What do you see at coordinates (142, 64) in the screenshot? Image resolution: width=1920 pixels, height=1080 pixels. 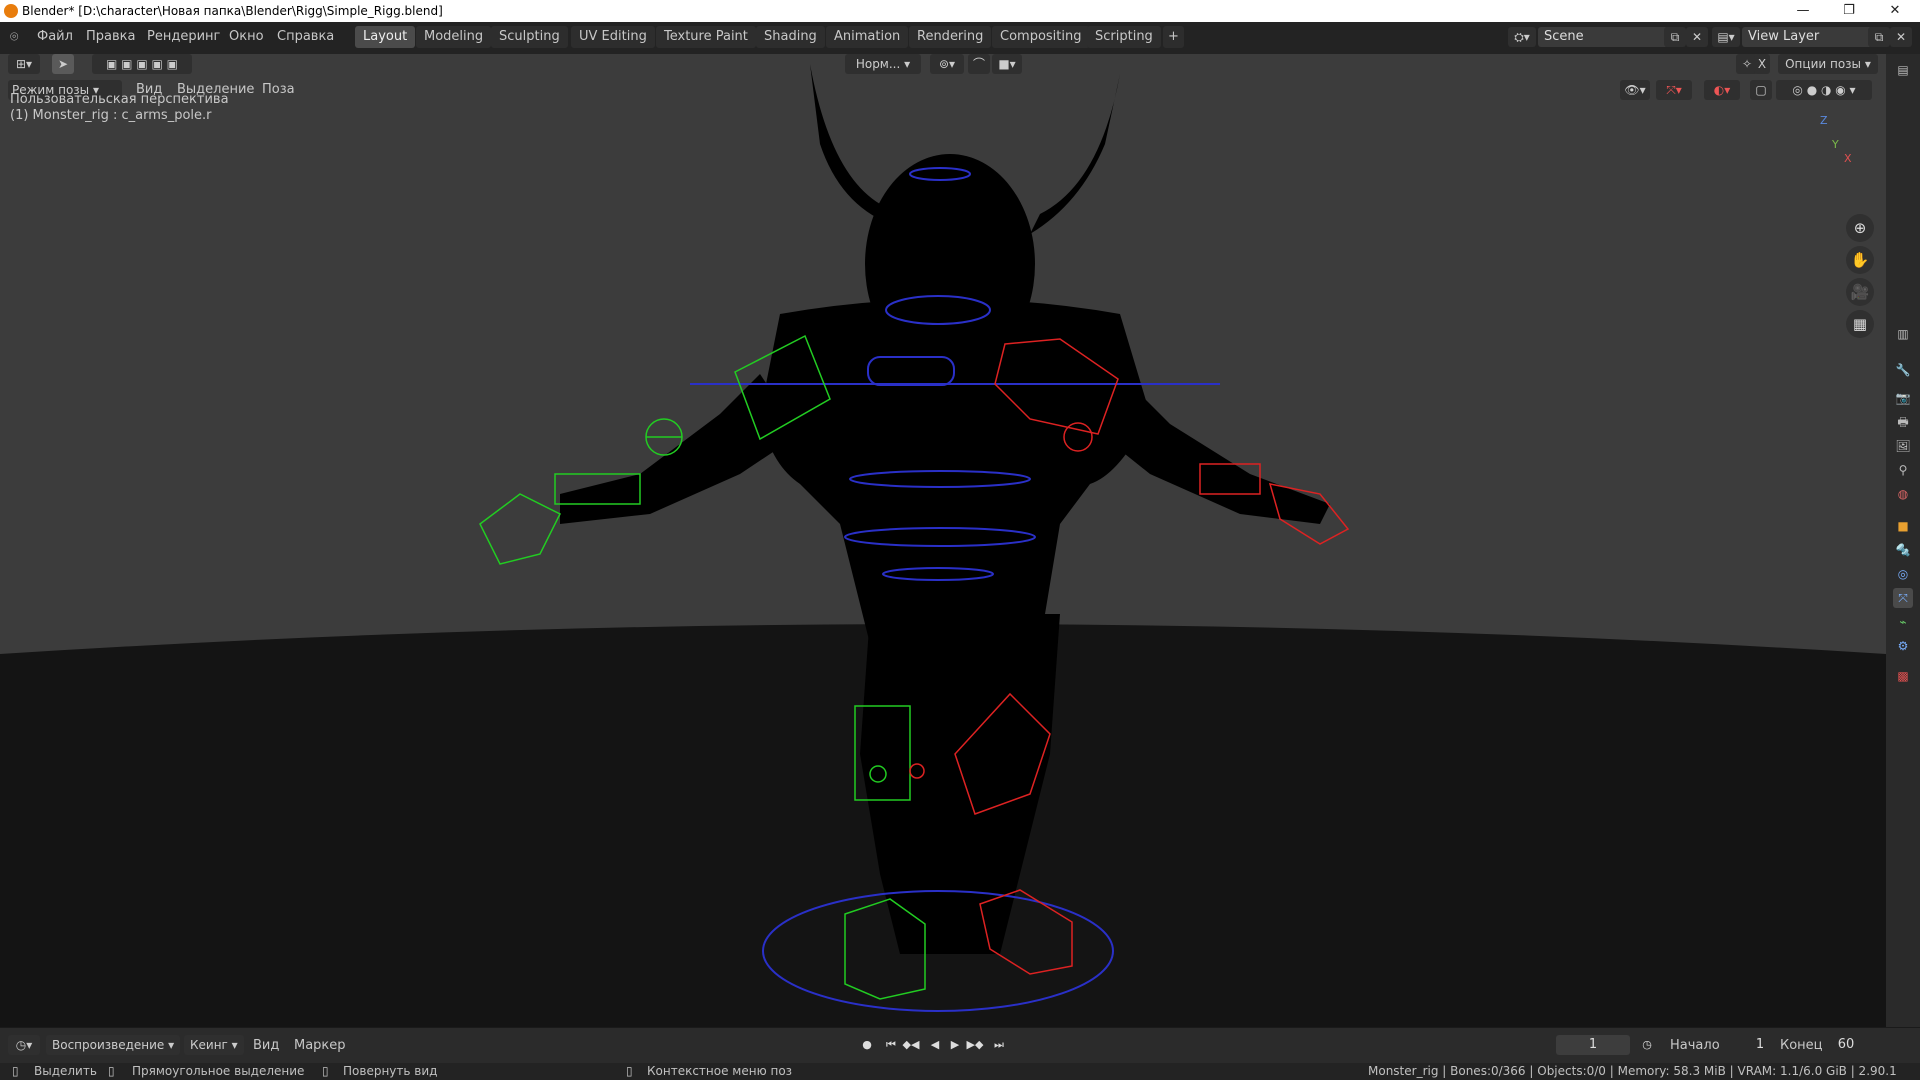 I see `selection-mode-icons: ▣ ▣ ▣ ▣ ▣` at bounding box center [142, 64].